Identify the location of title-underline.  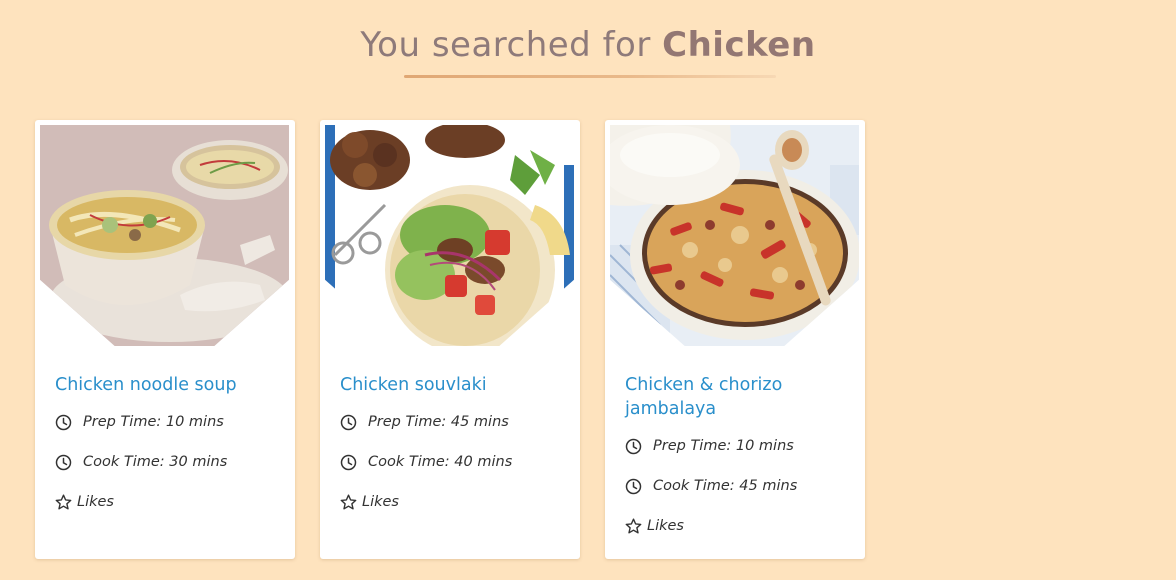
(590, 76).